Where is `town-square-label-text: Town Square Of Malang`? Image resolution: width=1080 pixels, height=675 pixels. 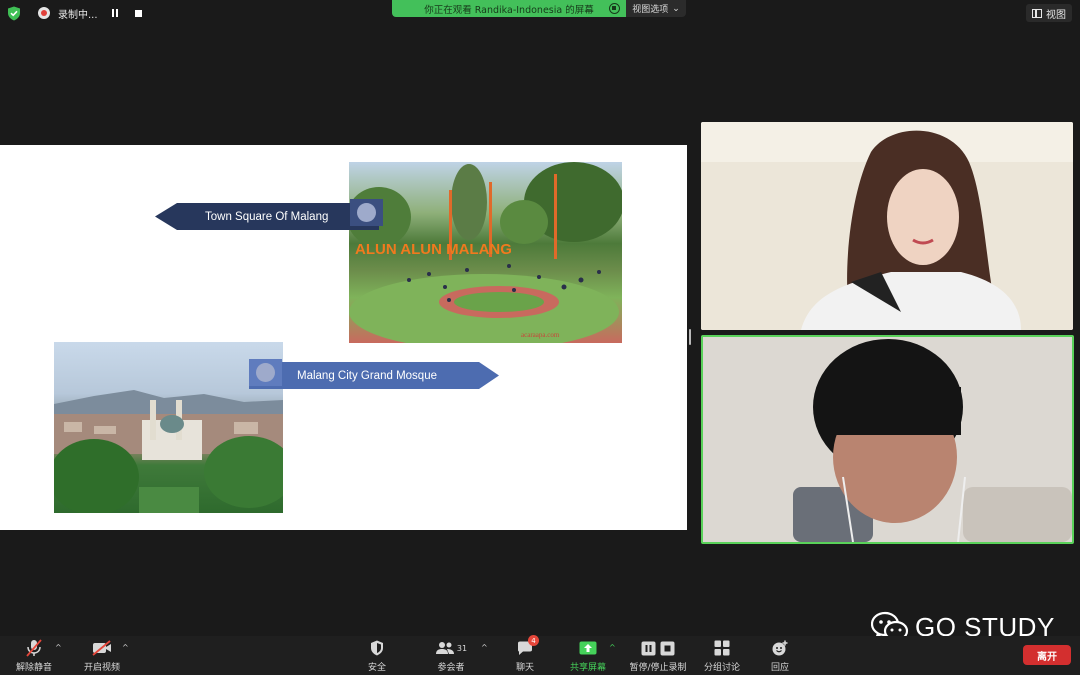 town-square-label-text: Town Square Of Malang is located at coordinates (267, 216).